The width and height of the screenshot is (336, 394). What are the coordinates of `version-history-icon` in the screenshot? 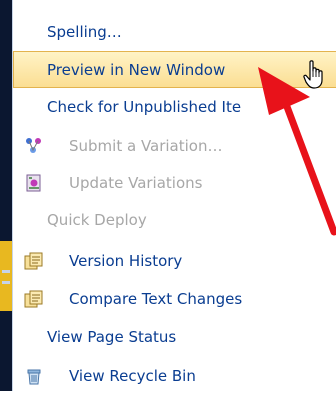 It's located at (34, 261).